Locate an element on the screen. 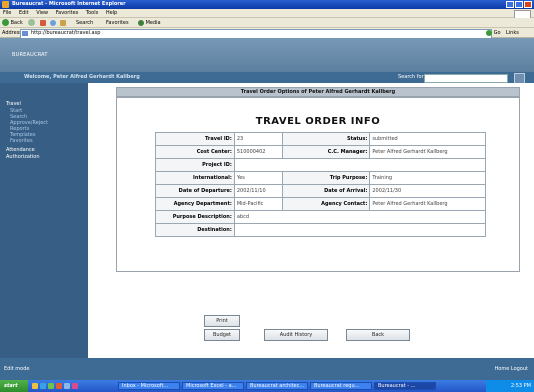 The height and width of the screenshot is (392, 534). stop-icon is located at coordinates (43, 22).